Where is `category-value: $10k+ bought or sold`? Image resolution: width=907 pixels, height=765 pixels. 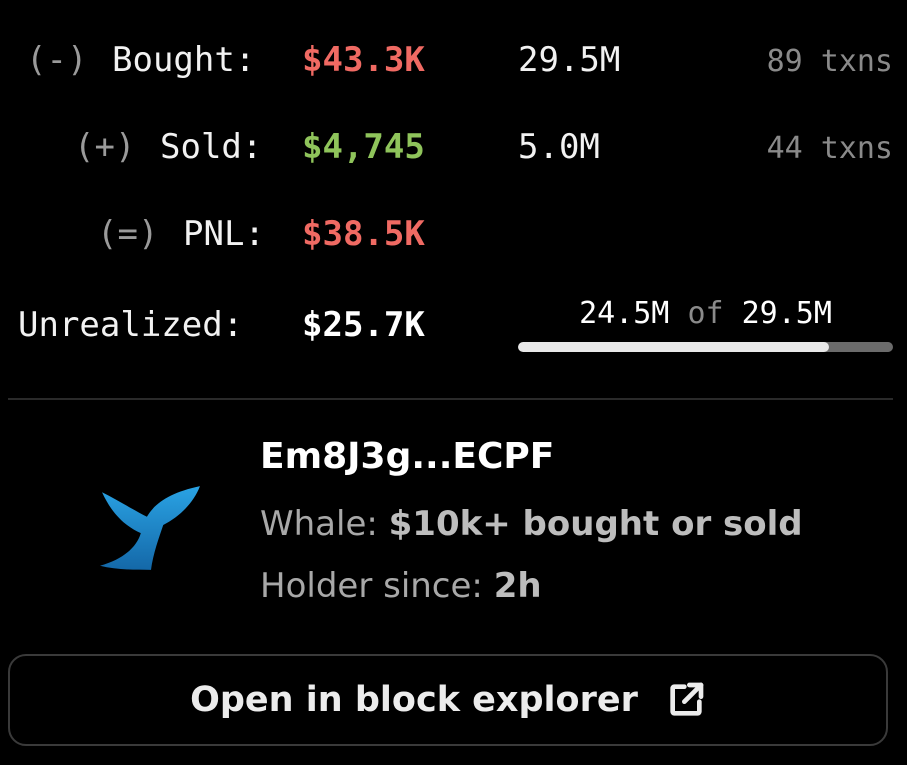 category-value: $10k+ bought or sold is located at coordinates (595, 524).